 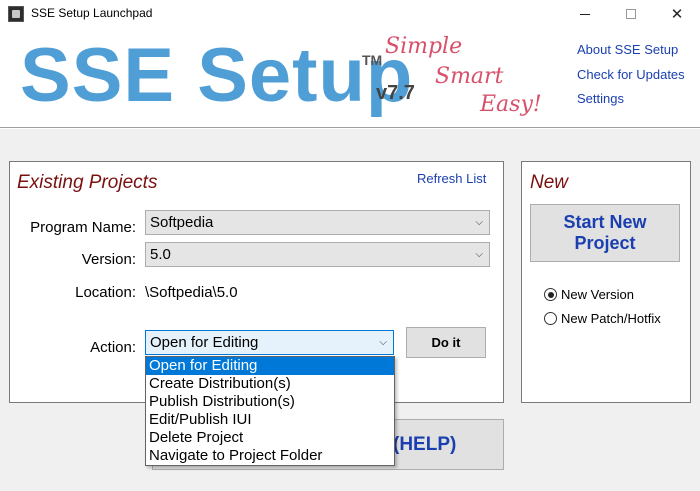 I want to click on logo-version: v7.7, so click(x=395, y=93).